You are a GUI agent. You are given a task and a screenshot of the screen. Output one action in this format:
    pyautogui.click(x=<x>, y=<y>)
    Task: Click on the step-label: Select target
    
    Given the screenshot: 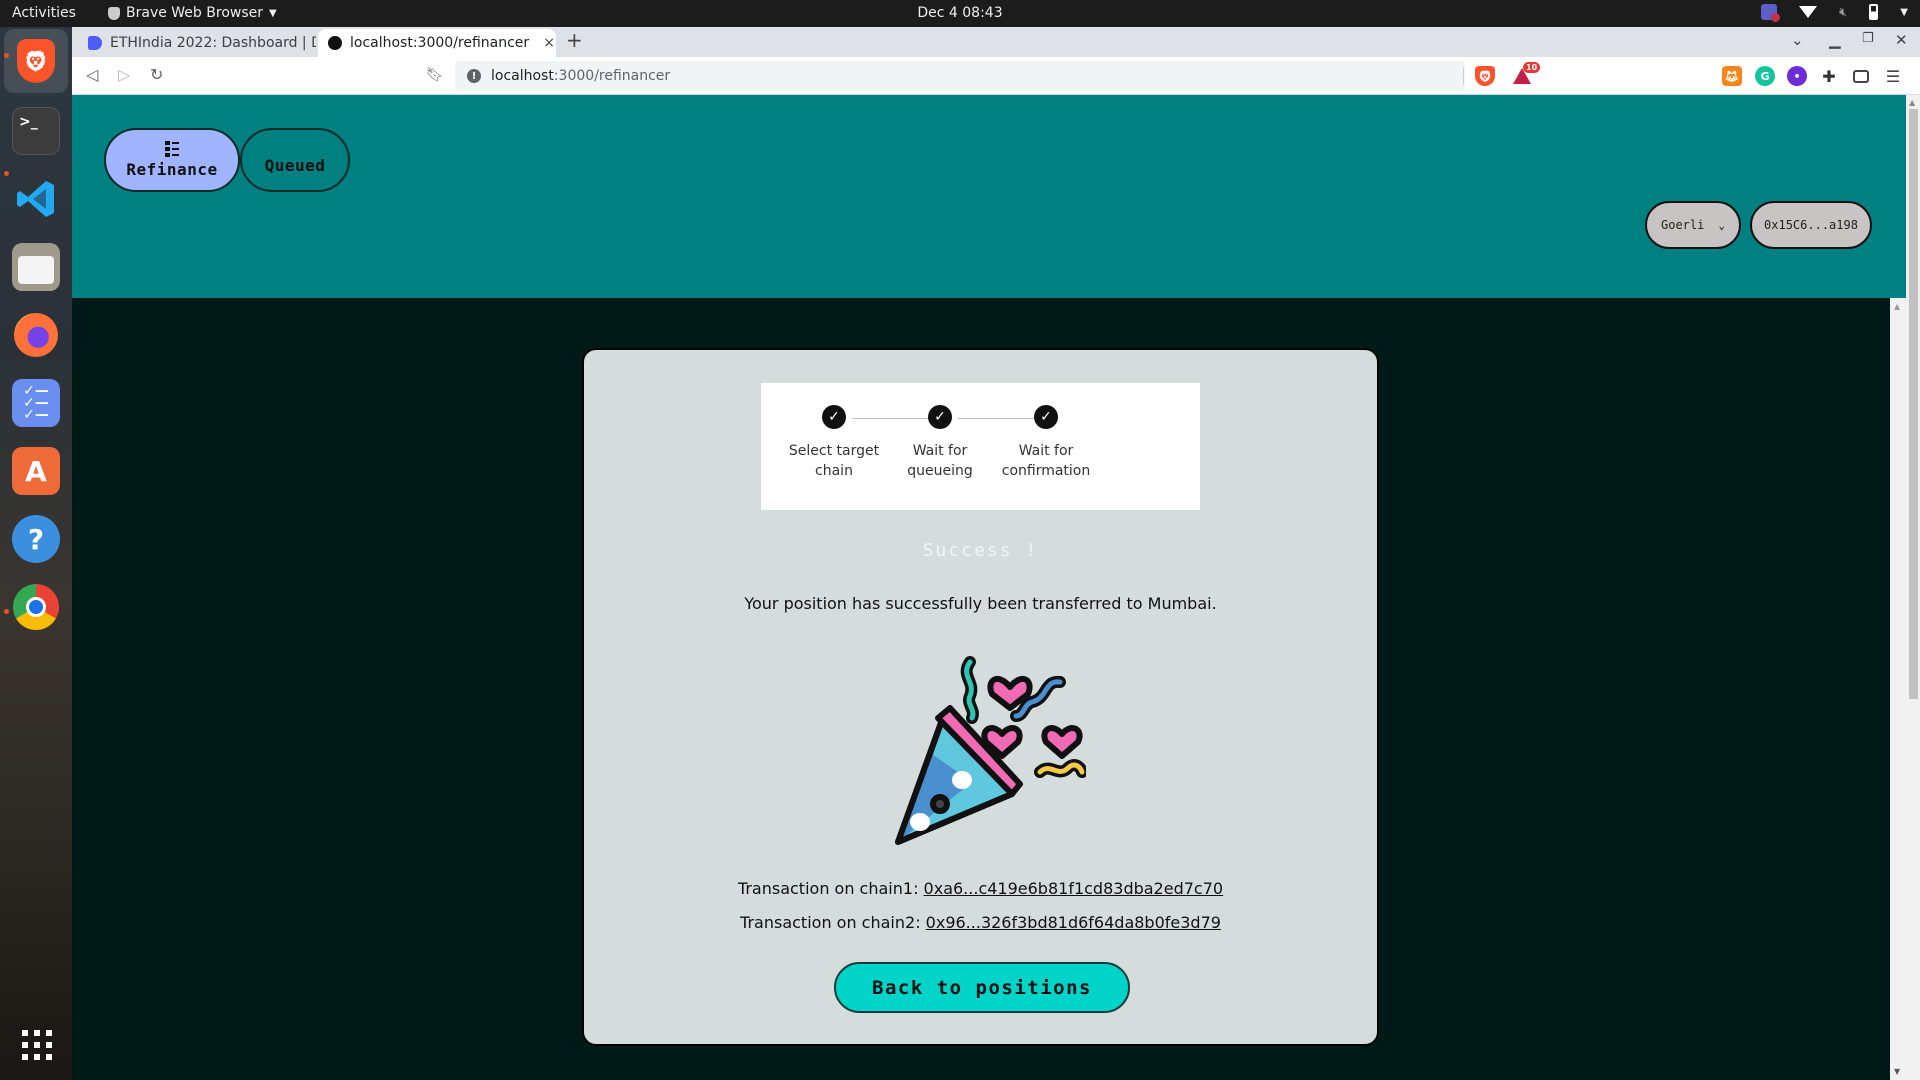 What is the action you would take?
    pyautogui.click(x=834, y=451)
    